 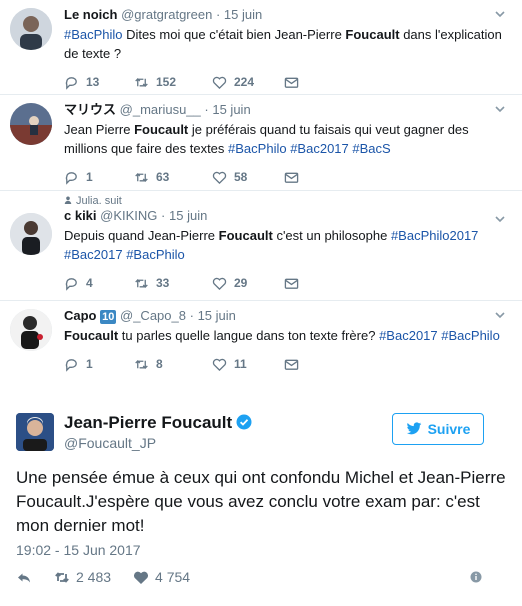 I want to click on follow-button: Suivre, so click(x=438, y=429).